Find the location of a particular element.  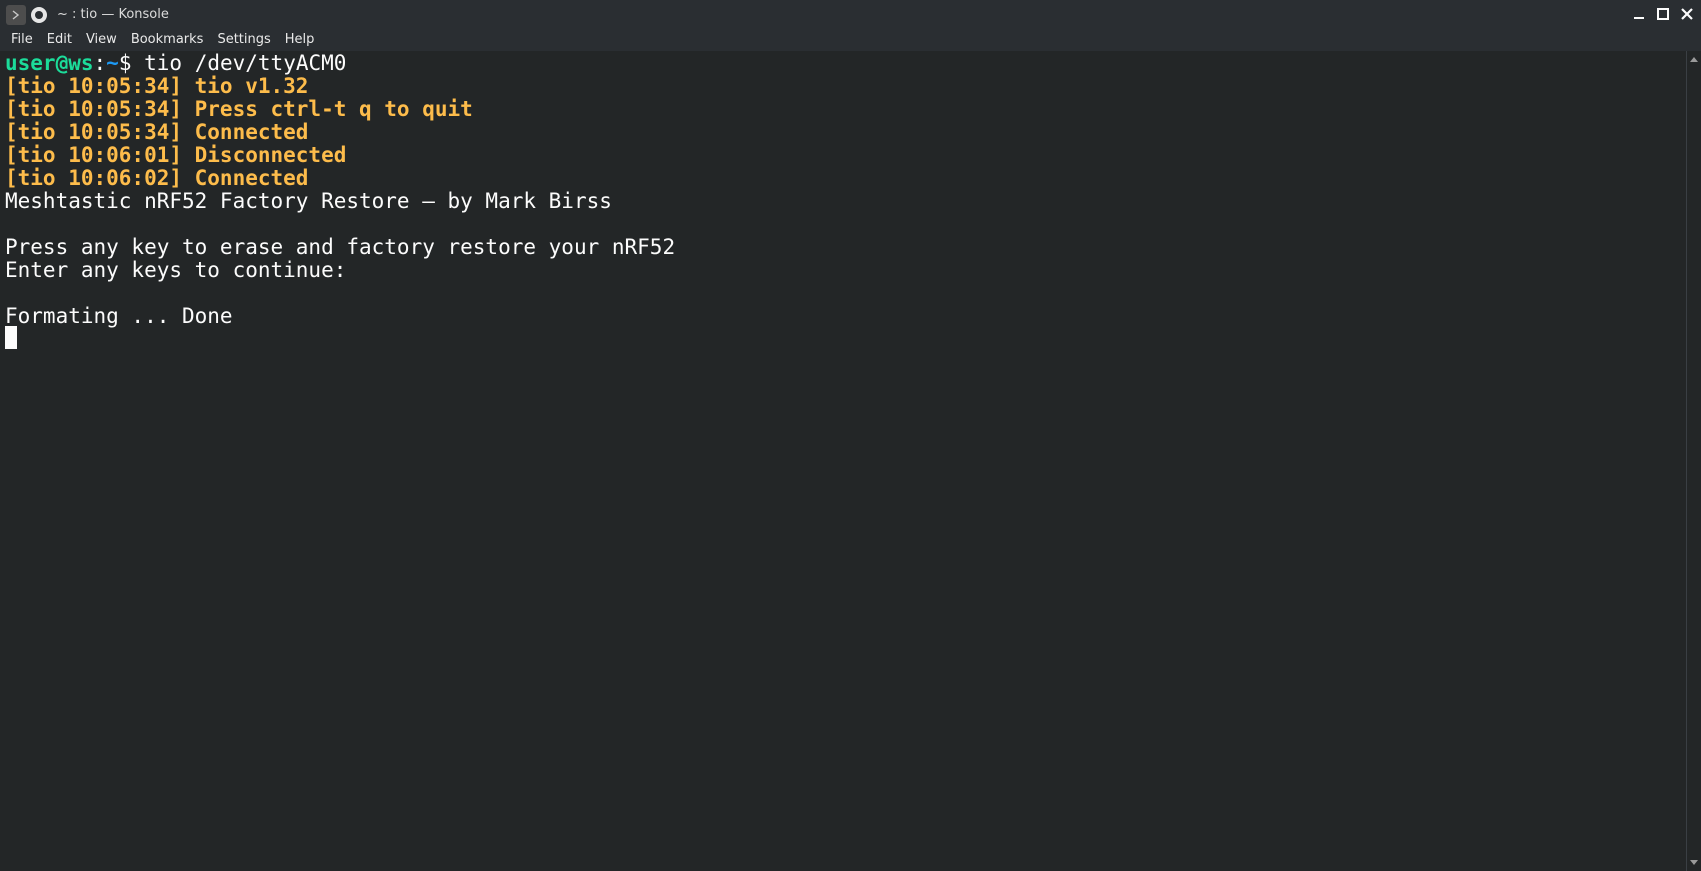

window-controls is located at coordinates (1663, 14).